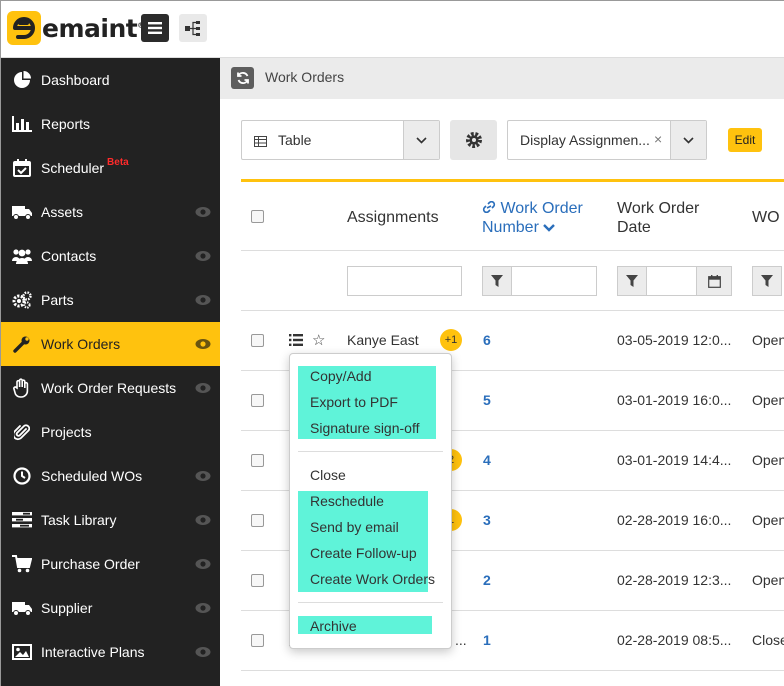 Image resolution: width=784 pixels, height=686 pixels. I want to click on menu-item-send-email: Send by email, so click(354, 527).